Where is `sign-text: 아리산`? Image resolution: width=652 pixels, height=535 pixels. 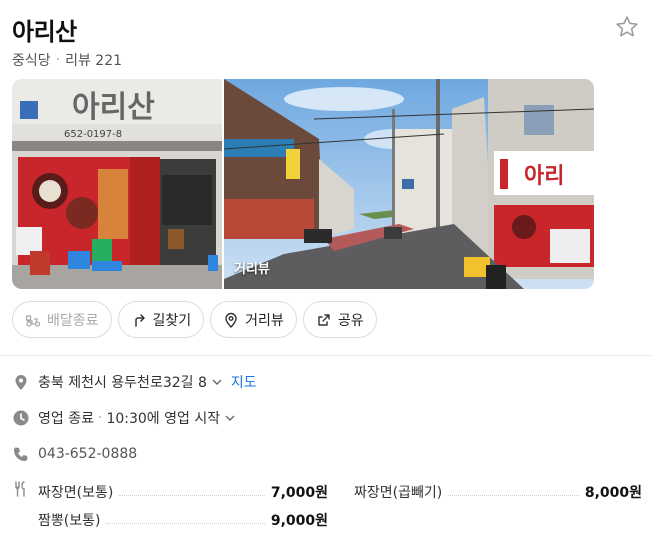
sign-text: 아리산 is located at coordinates (113, 107).